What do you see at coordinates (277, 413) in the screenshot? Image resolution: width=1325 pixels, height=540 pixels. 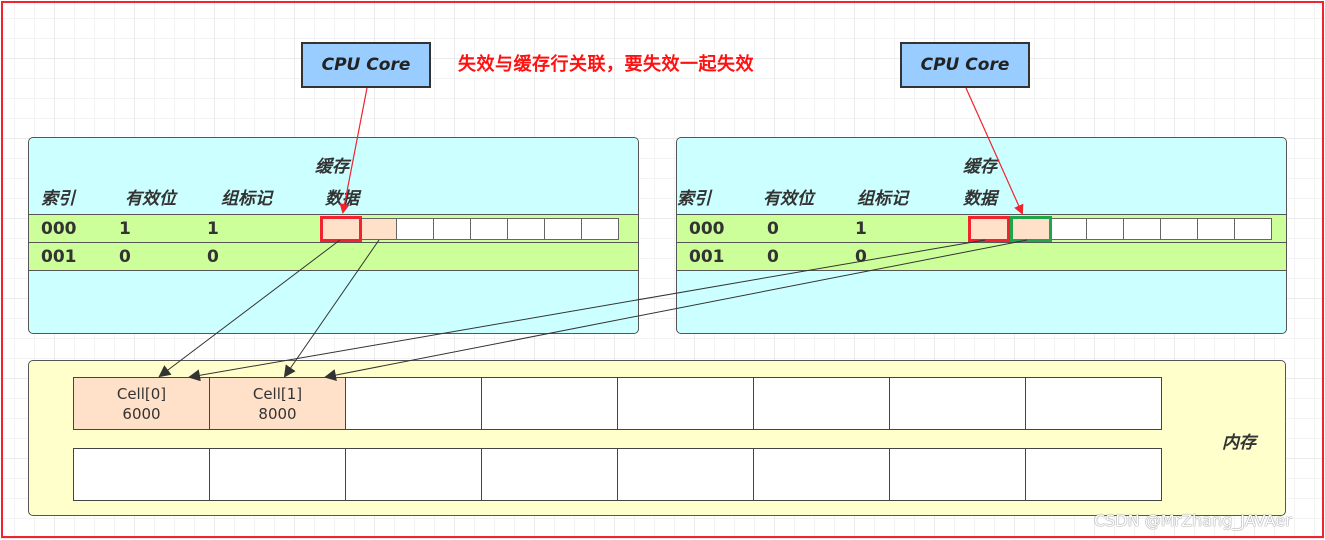 I see `cell-value: 8000` at bounding box center [277, 413].